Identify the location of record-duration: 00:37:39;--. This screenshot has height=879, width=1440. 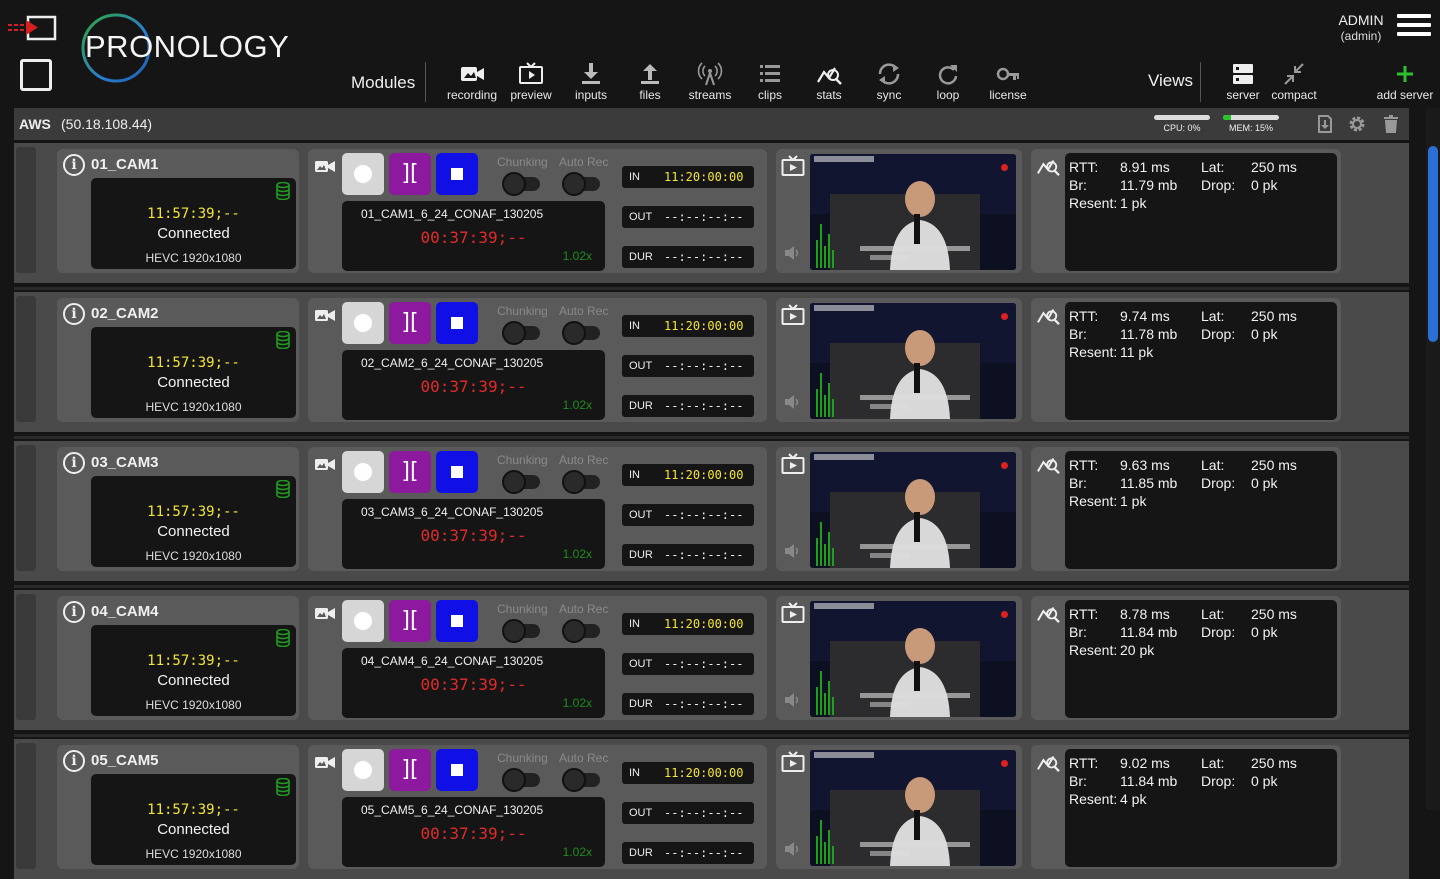
(473, 833).